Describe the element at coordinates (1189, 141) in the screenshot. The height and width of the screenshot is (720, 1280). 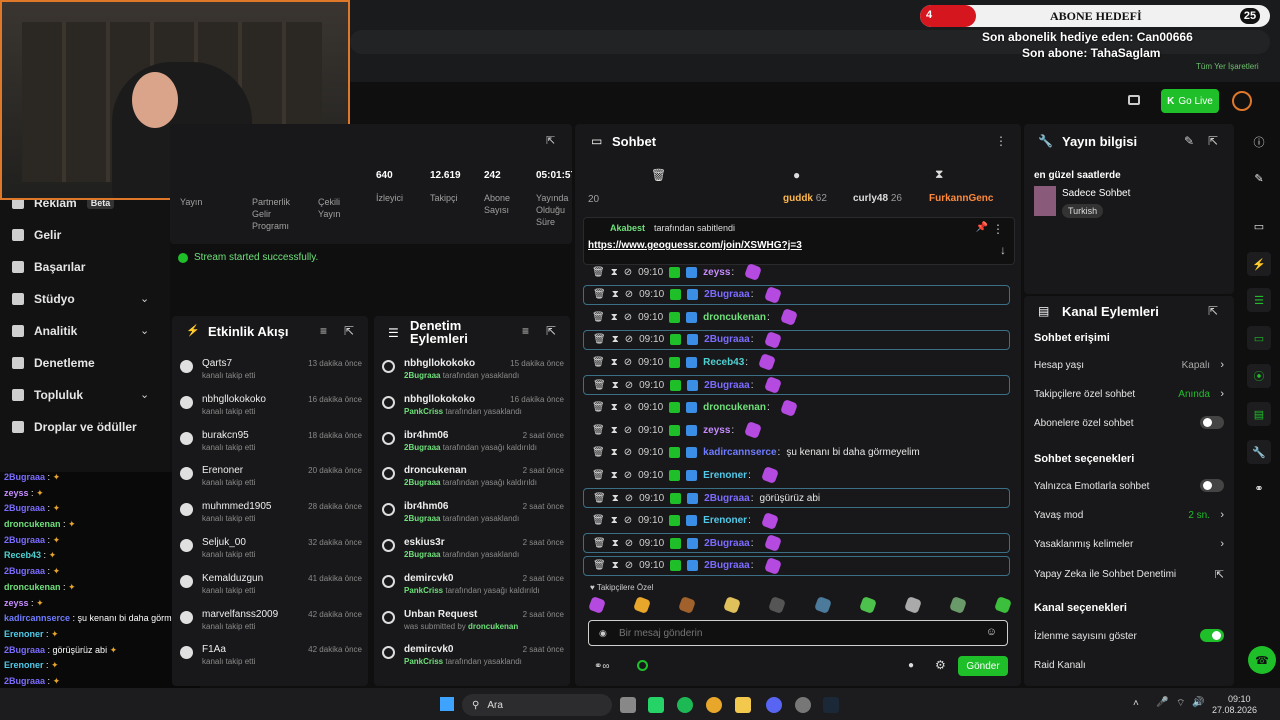
I see `edit-icon: ✎` at that location.